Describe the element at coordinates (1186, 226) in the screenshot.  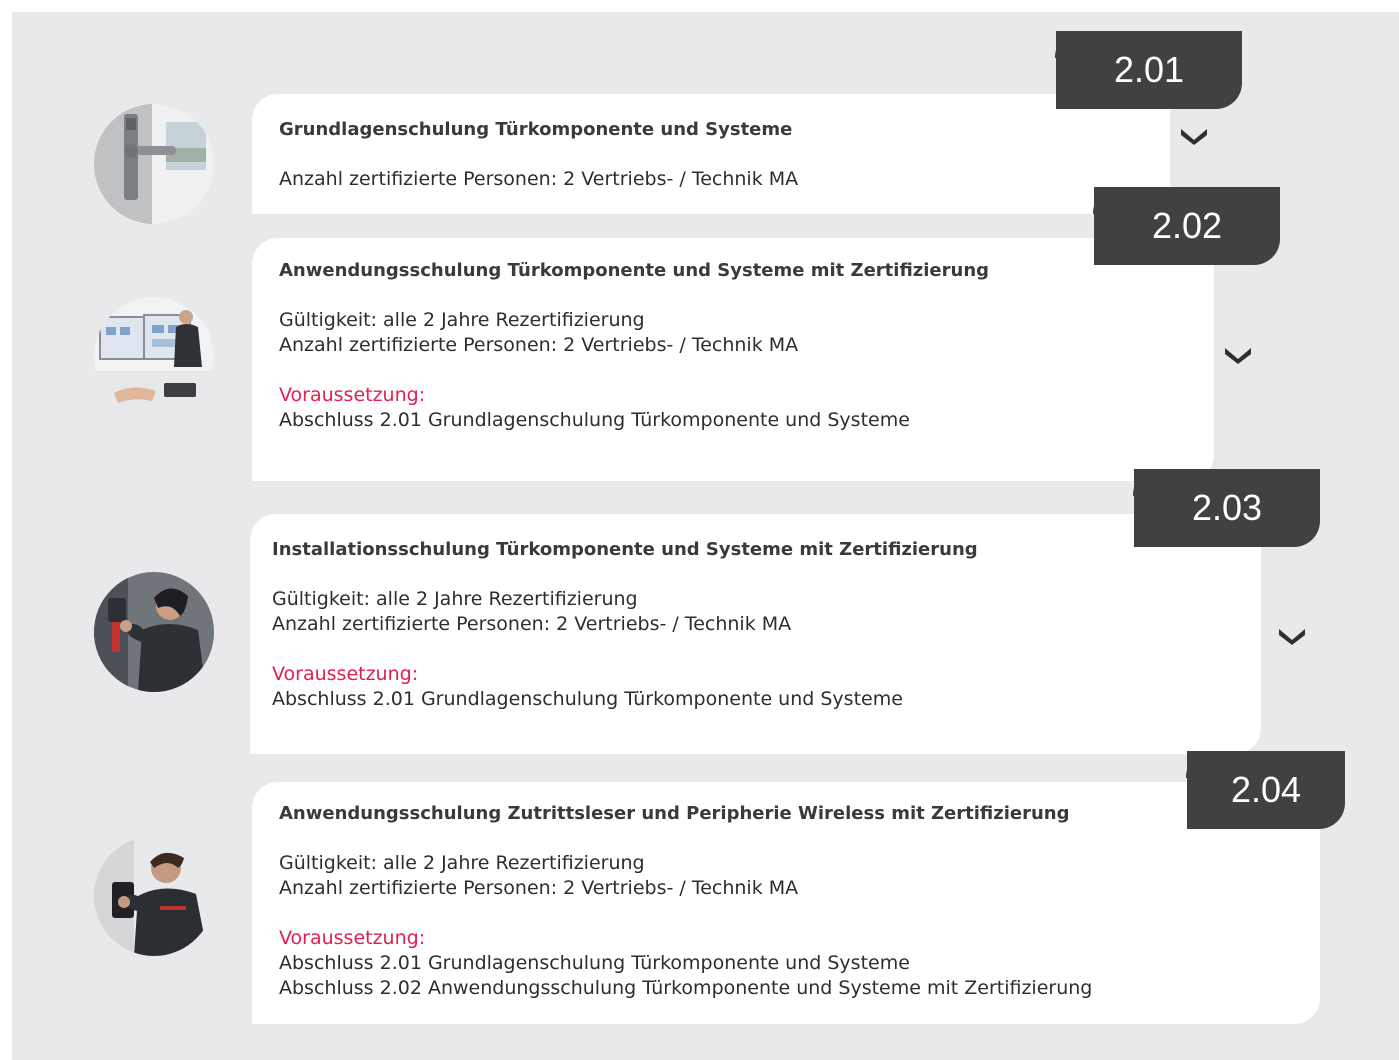
I see `module-number-badge: 2.02` at that location.